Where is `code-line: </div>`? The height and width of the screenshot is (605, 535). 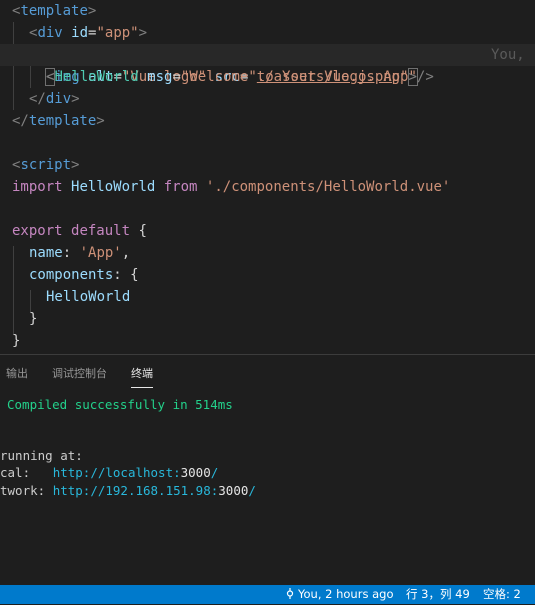
code-line: </div> is located at coordinates (54, 99).